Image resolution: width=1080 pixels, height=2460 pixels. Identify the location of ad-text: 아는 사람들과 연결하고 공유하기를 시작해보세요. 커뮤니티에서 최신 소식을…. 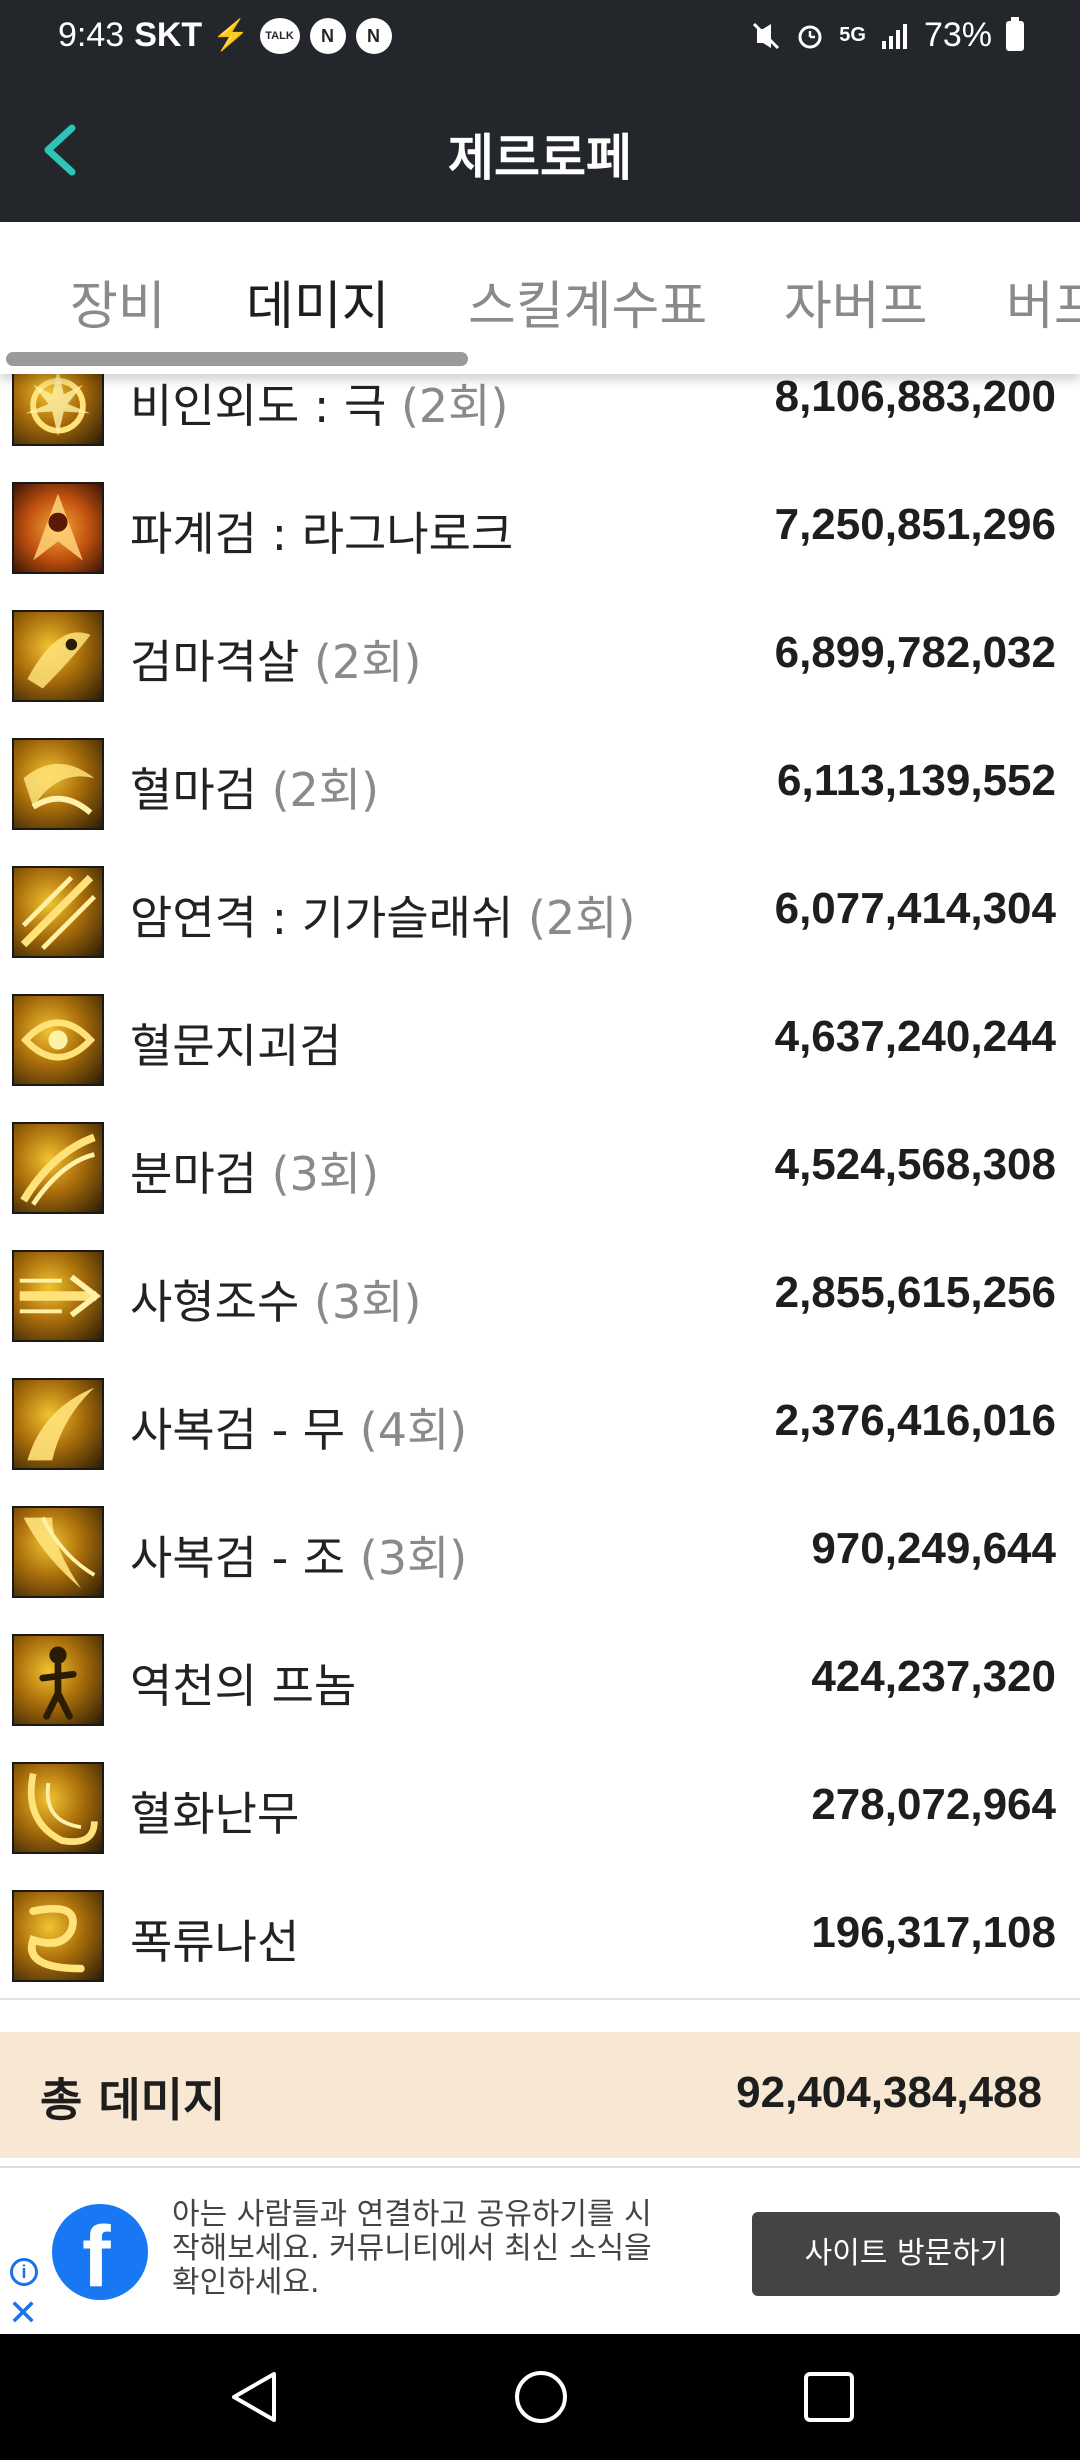
(412, 2248).